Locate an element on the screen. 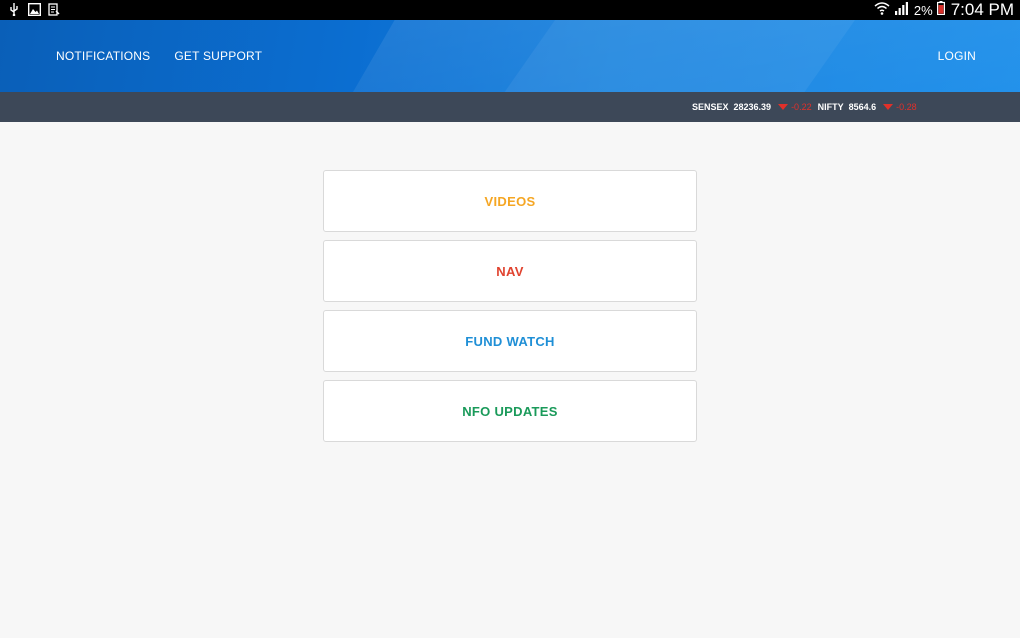 Image resolution: width=1020 pixels, height=638 pixels. status-bar-left is located at coordinates (34, 9).